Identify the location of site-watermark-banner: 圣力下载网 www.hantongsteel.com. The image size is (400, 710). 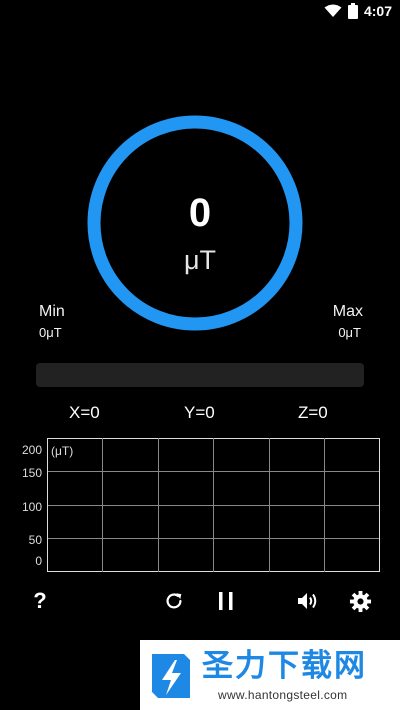
(270, 675).